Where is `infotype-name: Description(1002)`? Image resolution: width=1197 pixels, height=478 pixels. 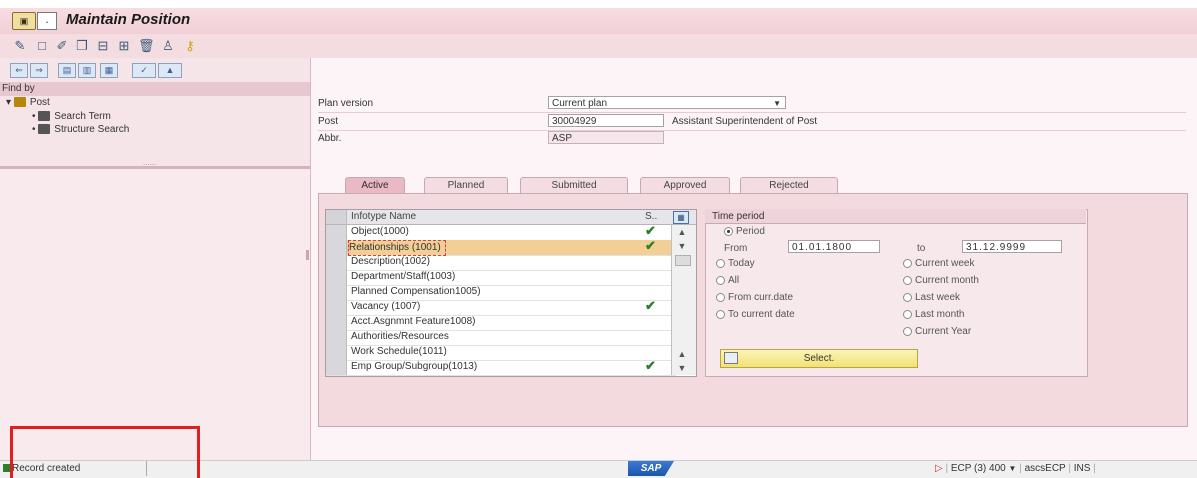 infotype-name: Description(1002) is located at coordinates (390, 261).